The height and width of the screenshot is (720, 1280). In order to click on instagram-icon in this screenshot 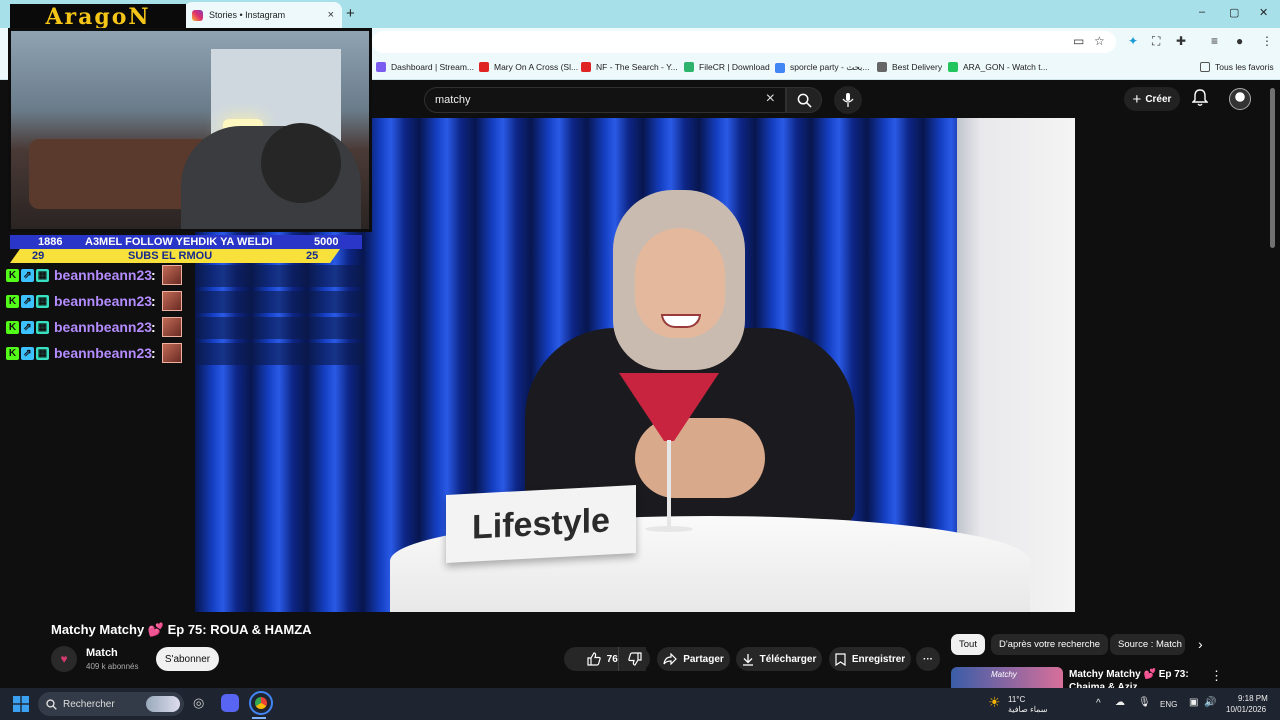, I will do `click(197, 15)`.